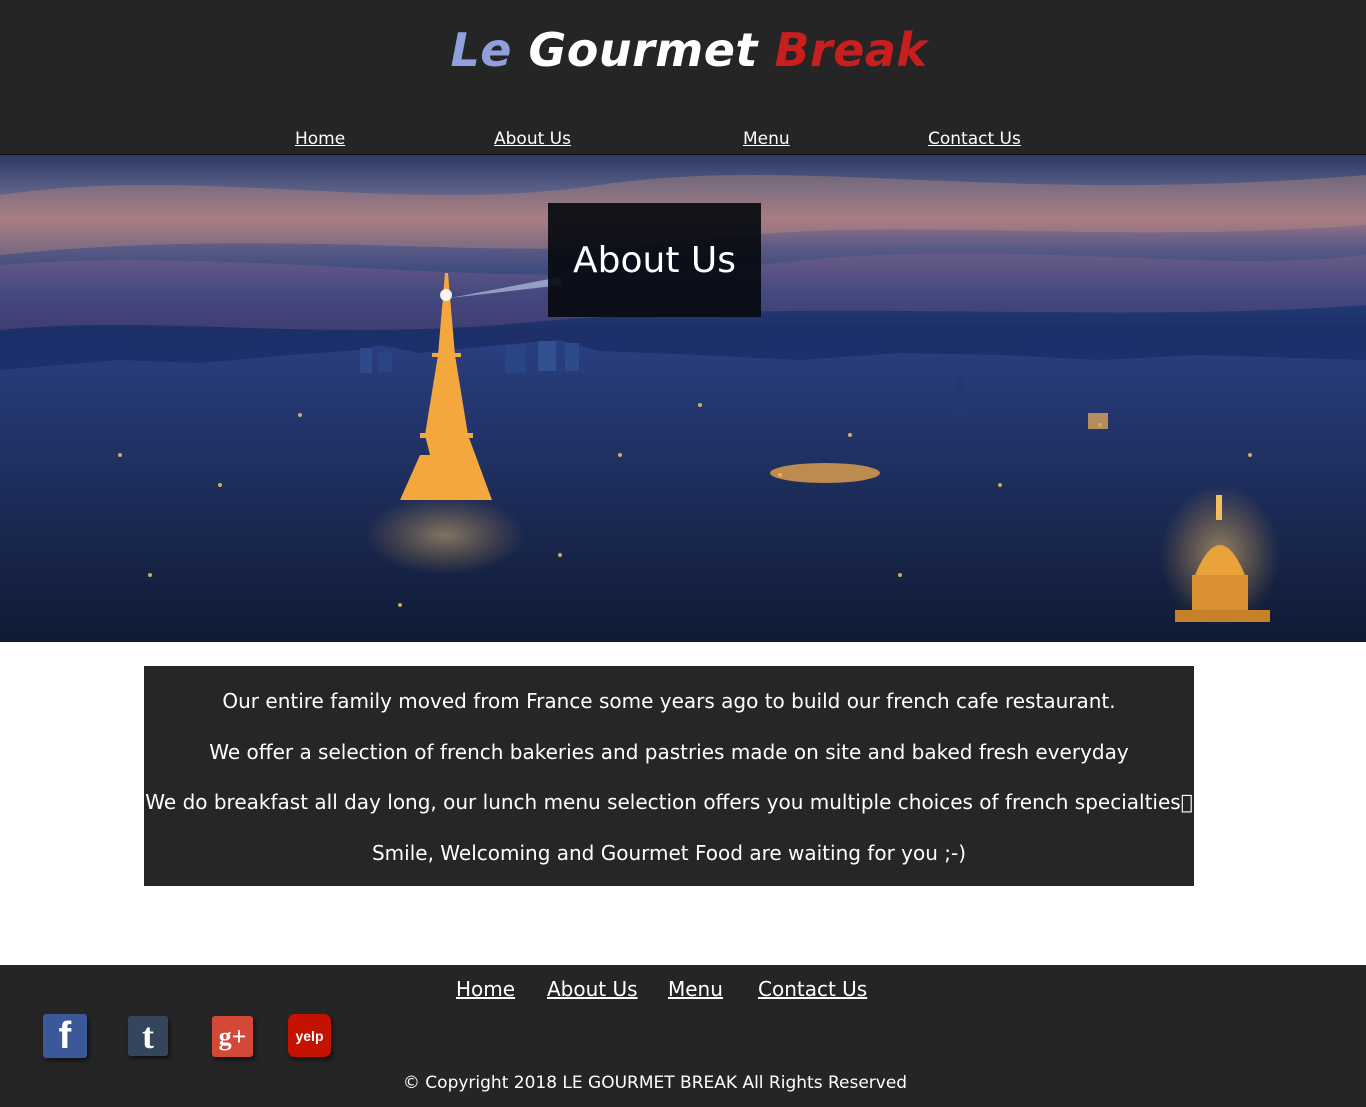  What do you see at coordinates (320, 139) in the screenshot?
I see `nav-link-home: Home` at bounding box center [320, 139].